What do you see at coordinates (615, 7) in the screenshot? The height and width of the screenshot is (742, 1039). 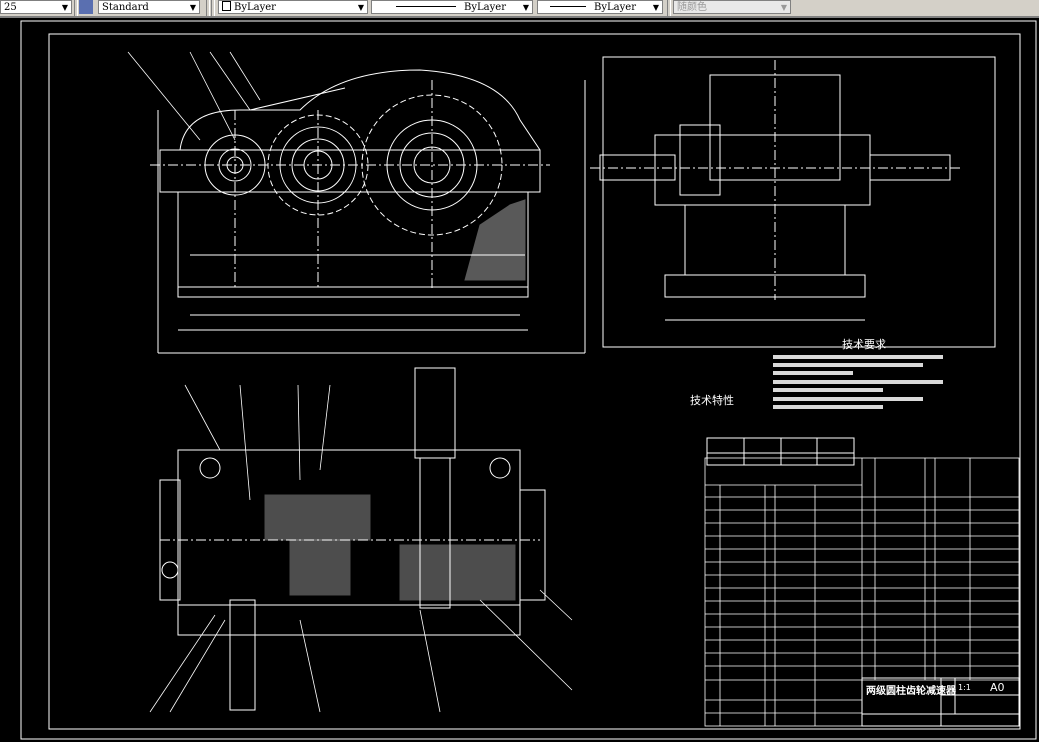 I see `lineweight-value: ByLayer` at bounding box center [615, 7].